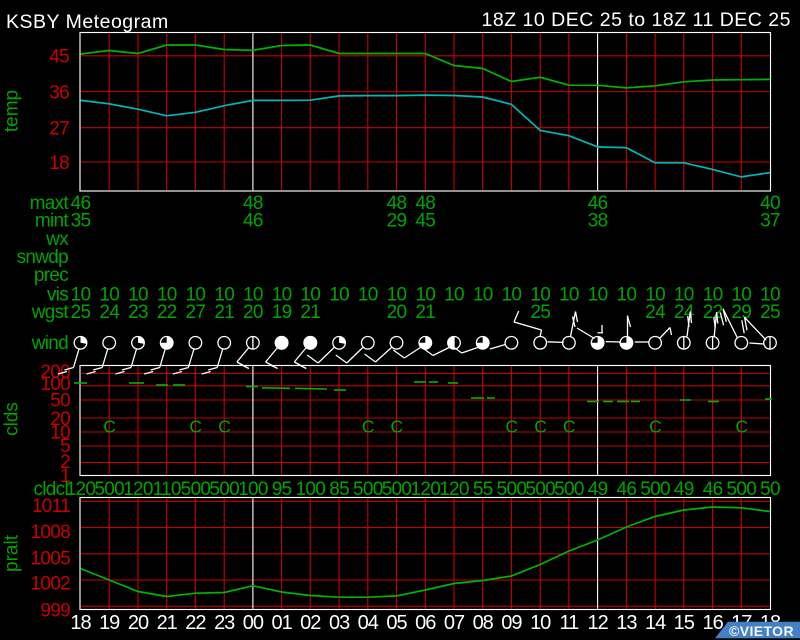 The image size is (800, 640). Describe the element at coordinates (770, 489) in the screenshot. I see `svg-text: 50` at that location.